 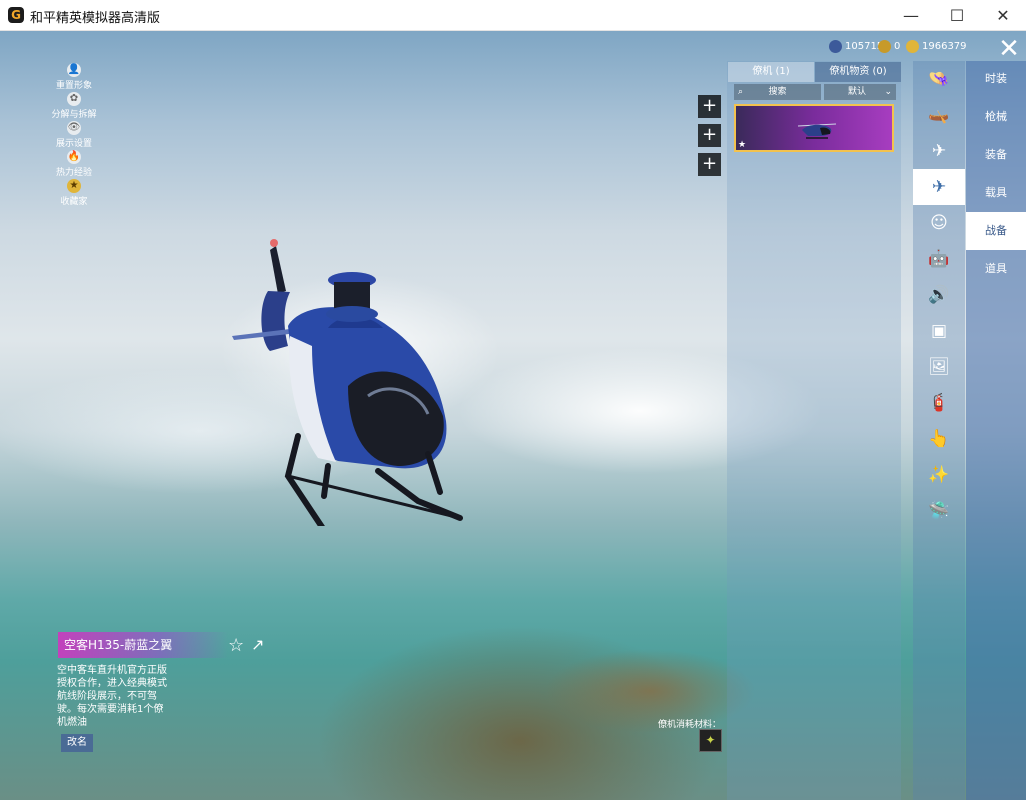 I want to click on maximize-button: ☐, so click(x=957, y=15).